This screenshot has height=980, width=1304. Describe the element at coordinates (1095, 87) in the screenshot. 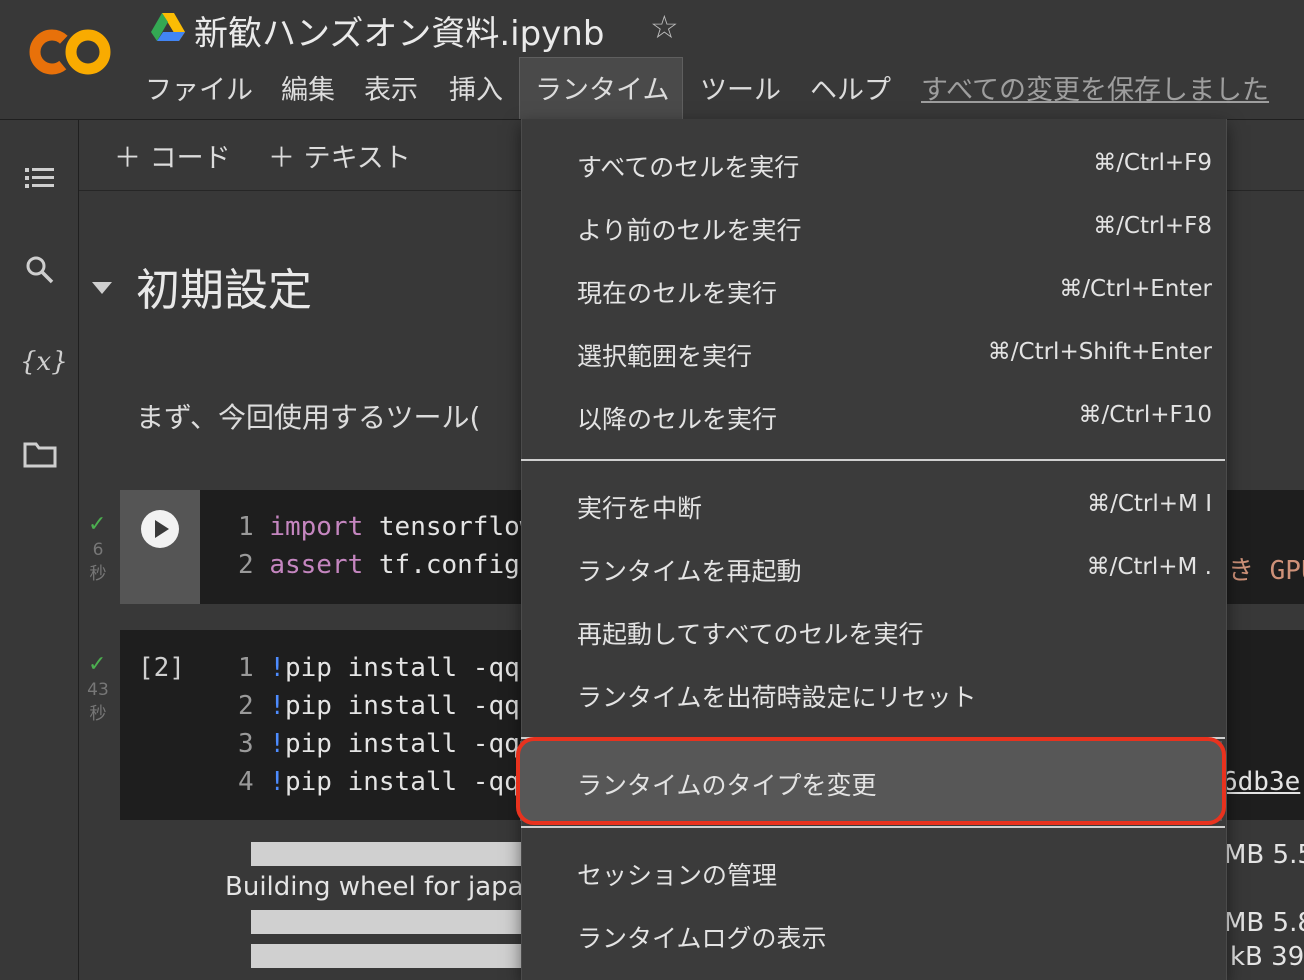

I see `saved-status-link: すべての変更を保存しました` at that location.